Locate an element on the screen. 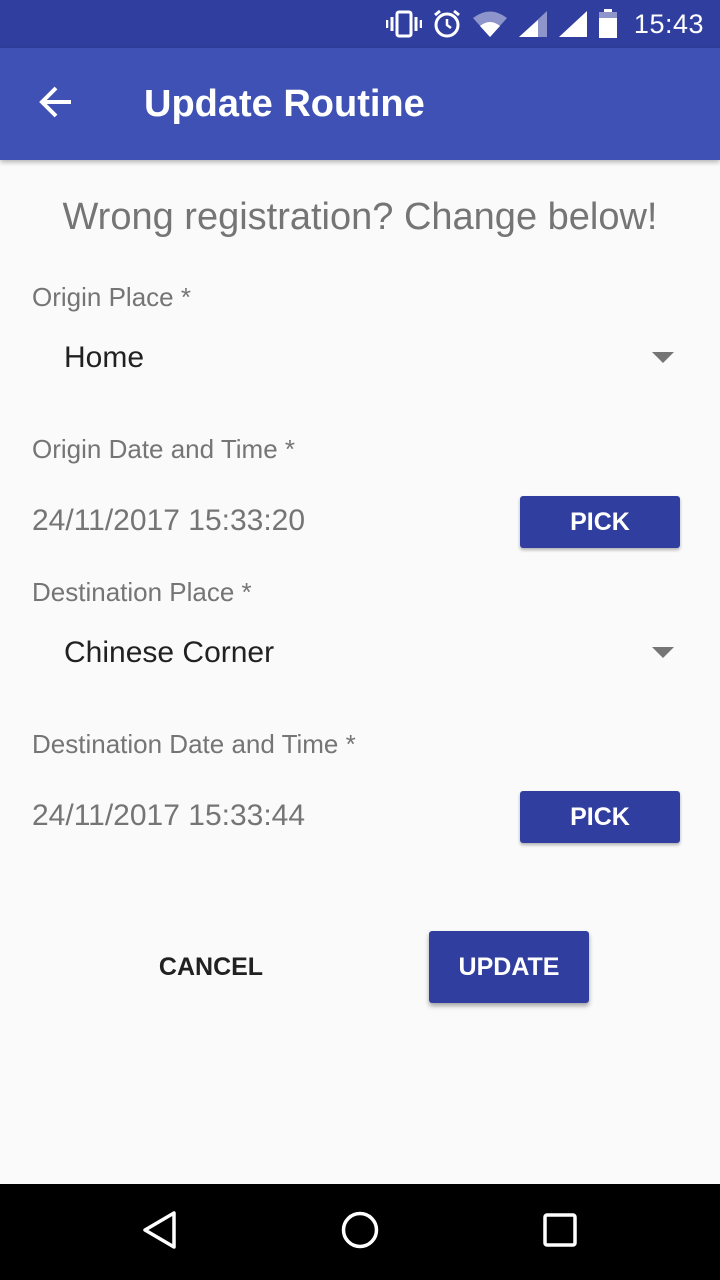  home-circle-icon is located at coordinates (360, 1232).